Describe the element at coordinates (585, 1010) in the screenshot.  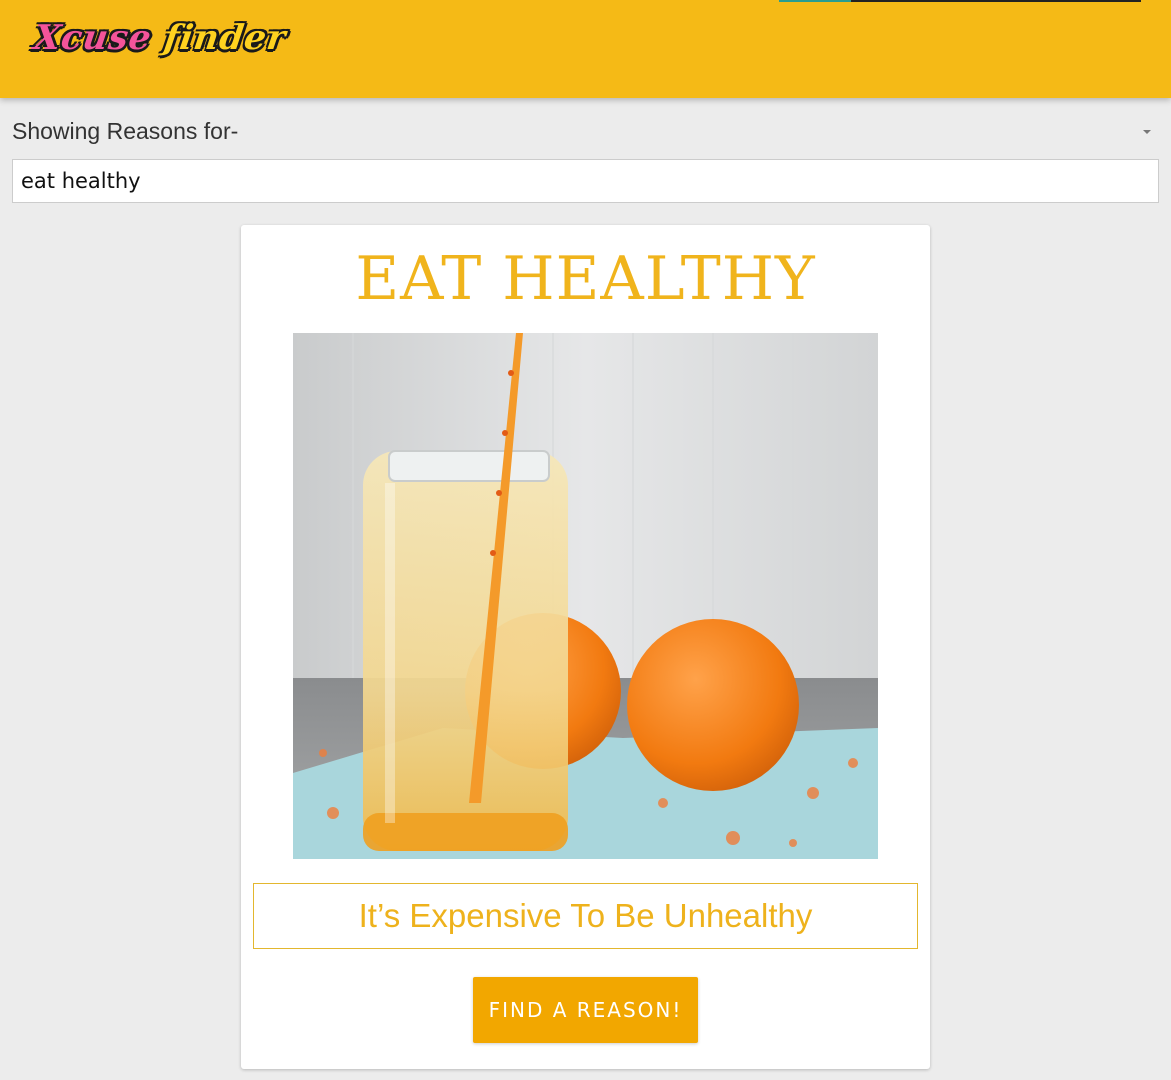
I see `find-reason-button: FIND A REASON!` at that location.